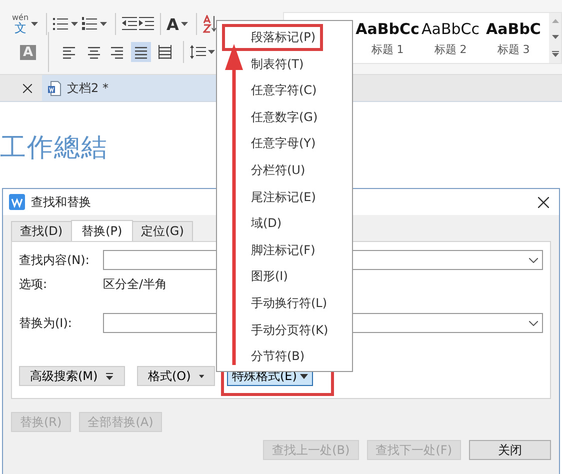  Describe the element at coordinates (387, 49) in the screenshot. I see `style-label: 标题 1` at that location.